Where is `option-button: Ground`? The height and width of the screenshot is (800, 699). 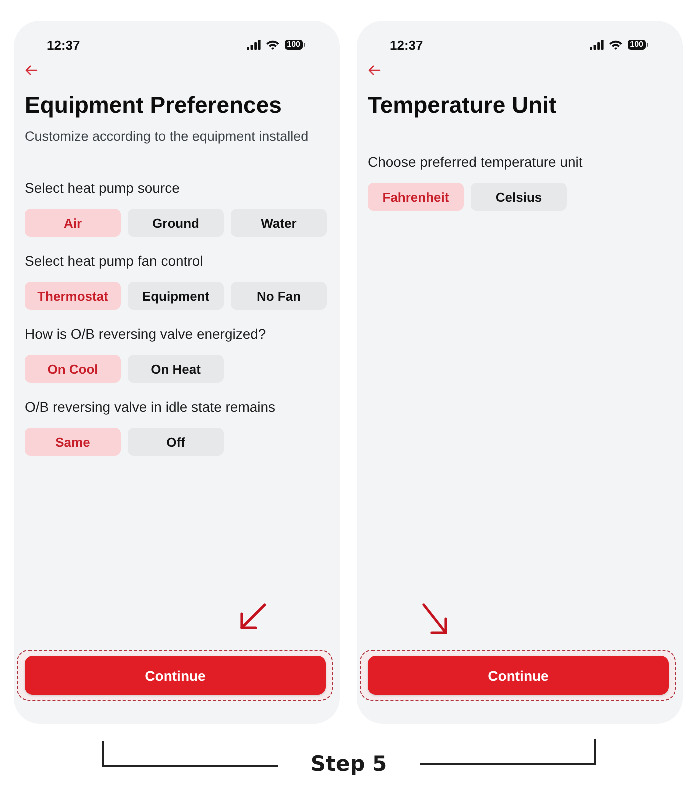
option-button: Ground is located at coordinates (176, 223).